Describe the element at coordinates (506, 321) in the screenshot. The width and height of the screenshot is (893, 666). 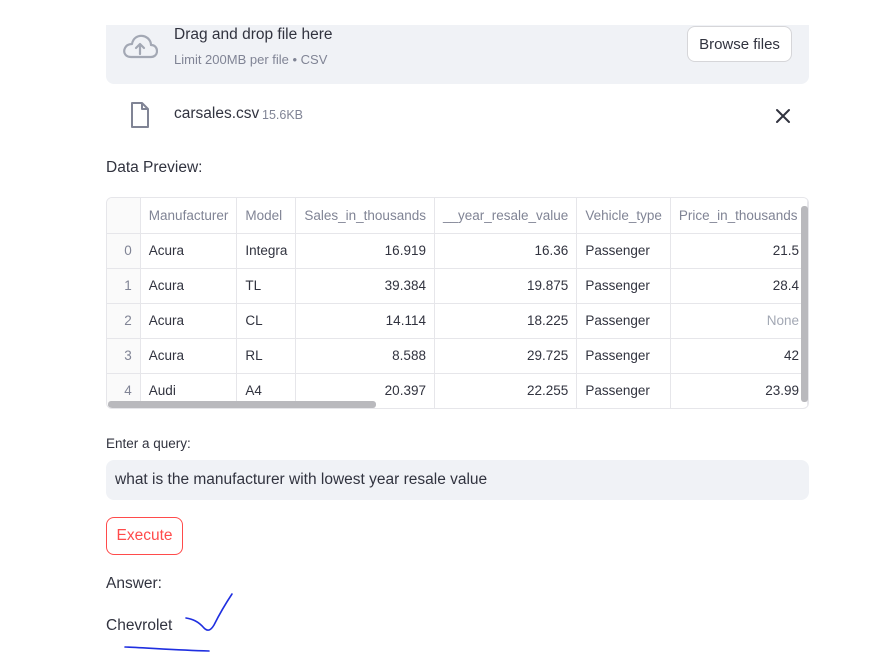
I see `table-cell: 18.225` at that location.